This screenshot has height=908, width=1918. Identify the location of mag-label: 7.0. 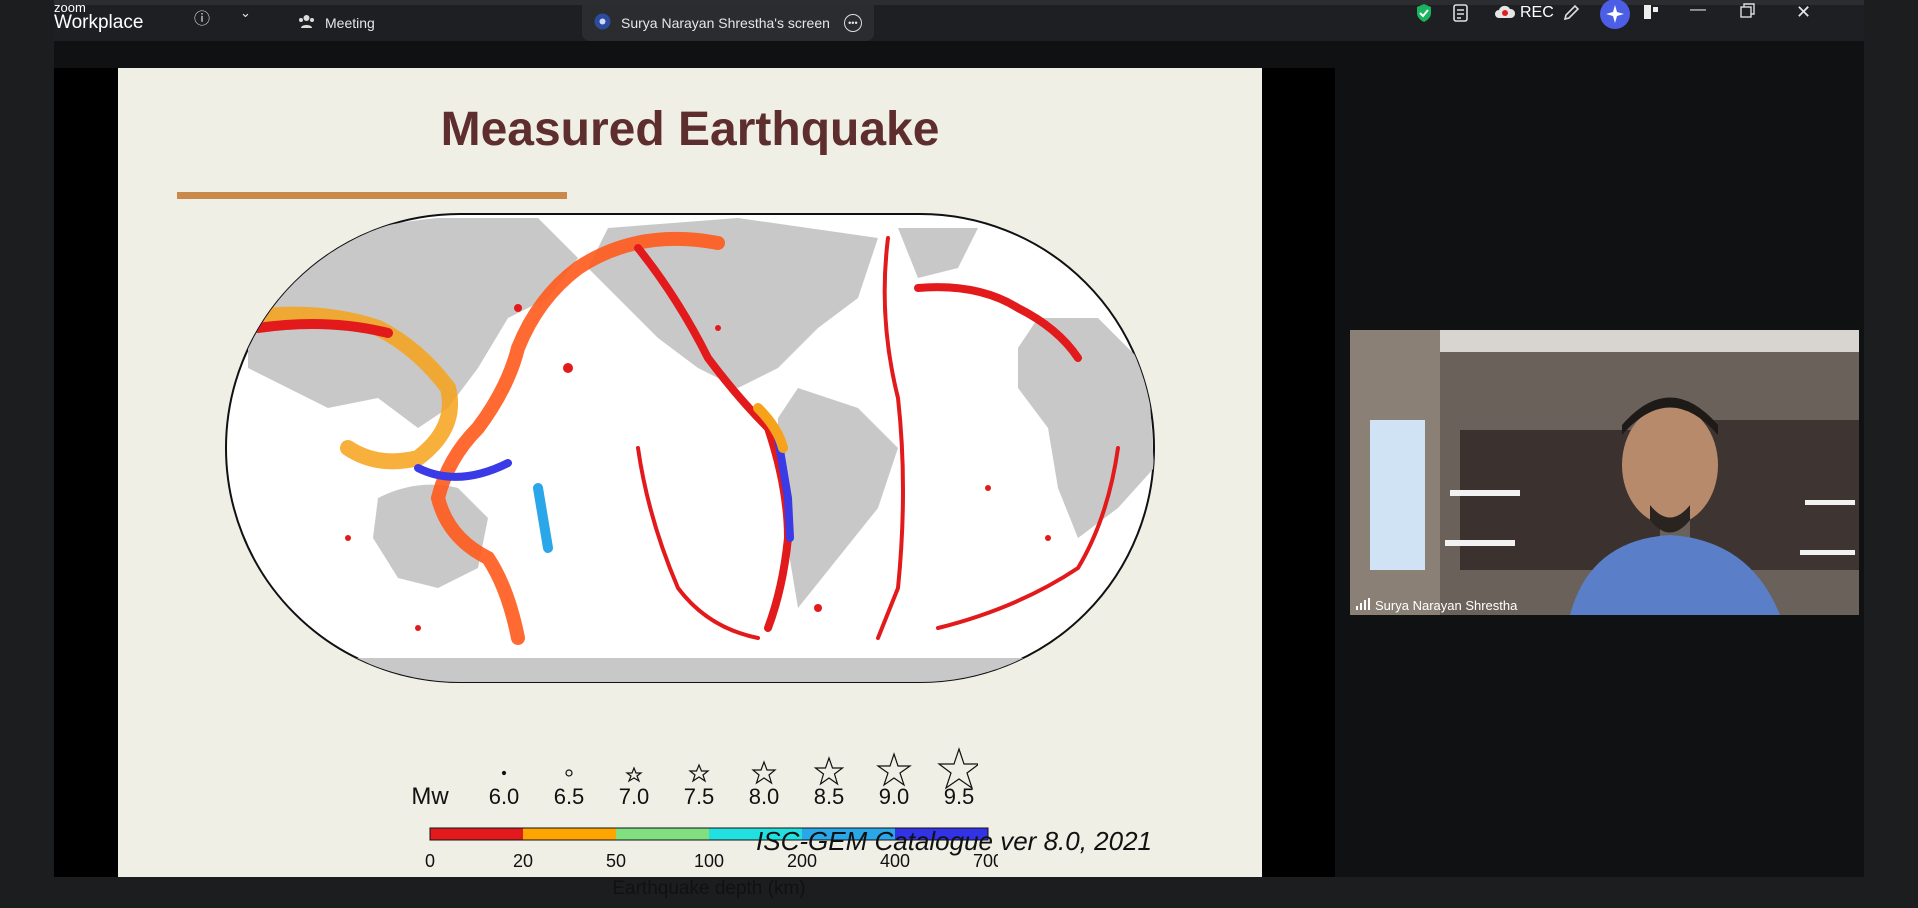
(634, 796).